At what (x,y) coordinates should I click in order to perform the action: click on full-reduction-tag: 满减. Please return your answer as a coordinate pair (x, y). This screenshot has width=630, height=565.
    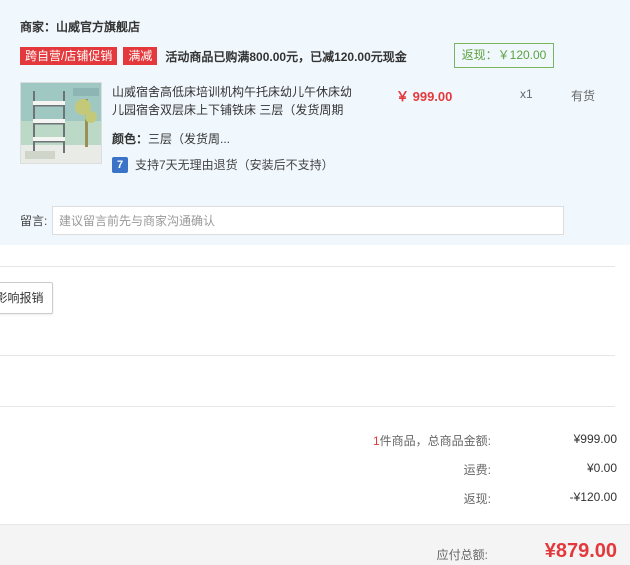
    Looking at the image, I should click on (140, 56).